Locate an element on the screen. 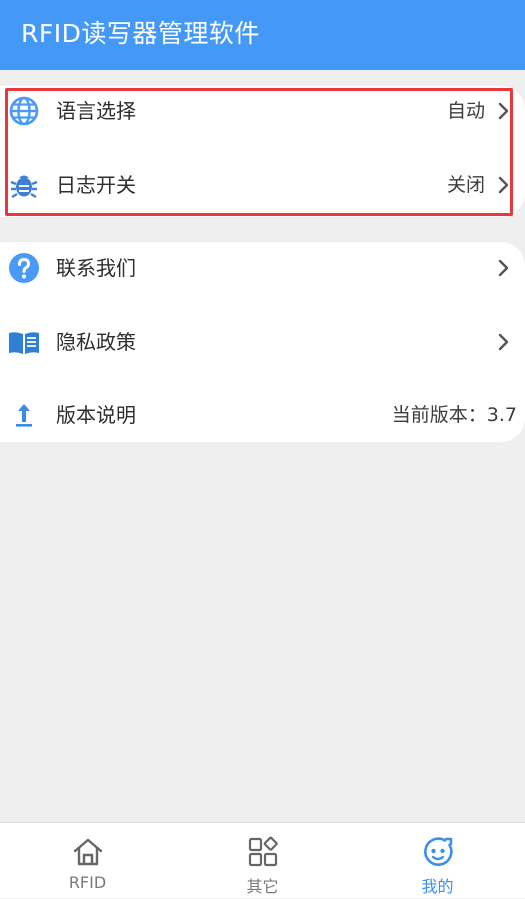 The height and width of the screenshot is (899, 525). home-icon is located at coordinates (88, 852).